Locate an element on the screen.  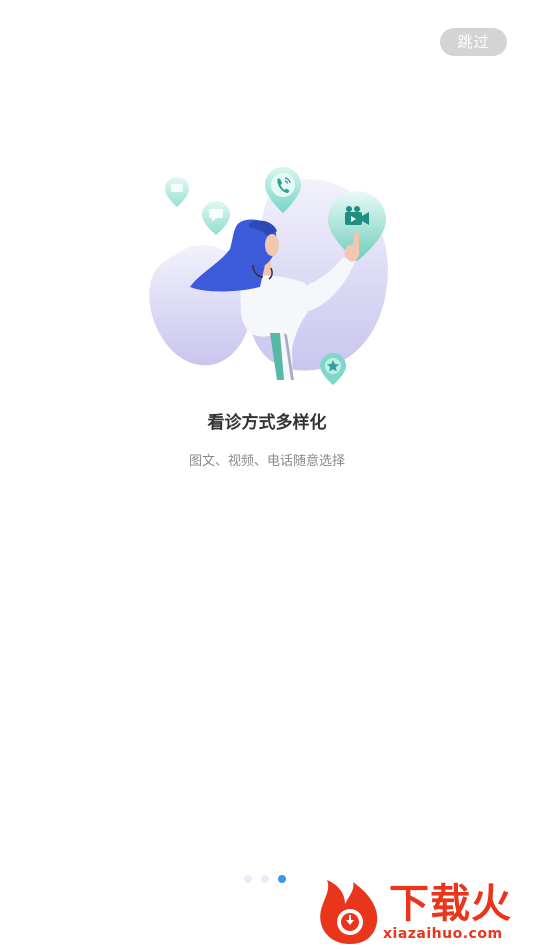
skip-button: 跳过 is located at coordinates (473, 42).